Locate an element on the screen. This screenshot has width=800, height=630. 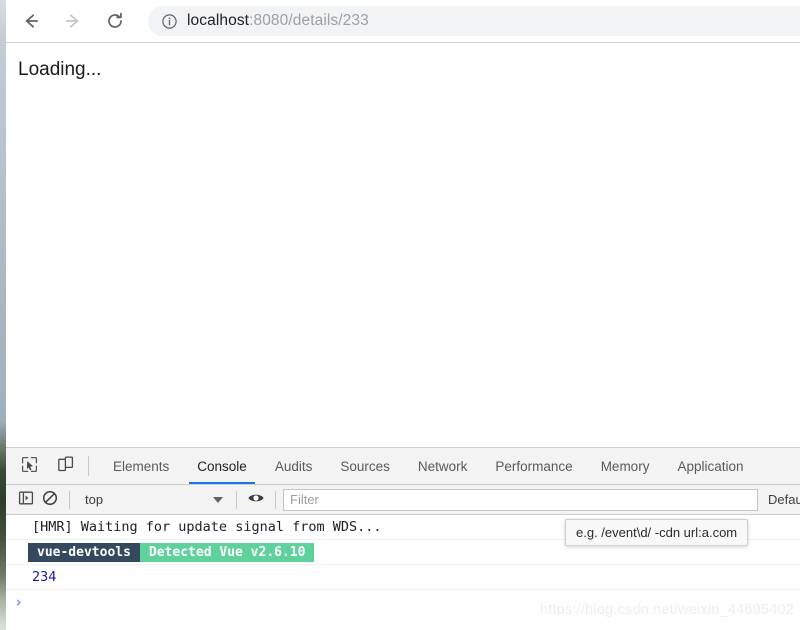
address-bar-host: localhost is located at coordinates (218, 20).